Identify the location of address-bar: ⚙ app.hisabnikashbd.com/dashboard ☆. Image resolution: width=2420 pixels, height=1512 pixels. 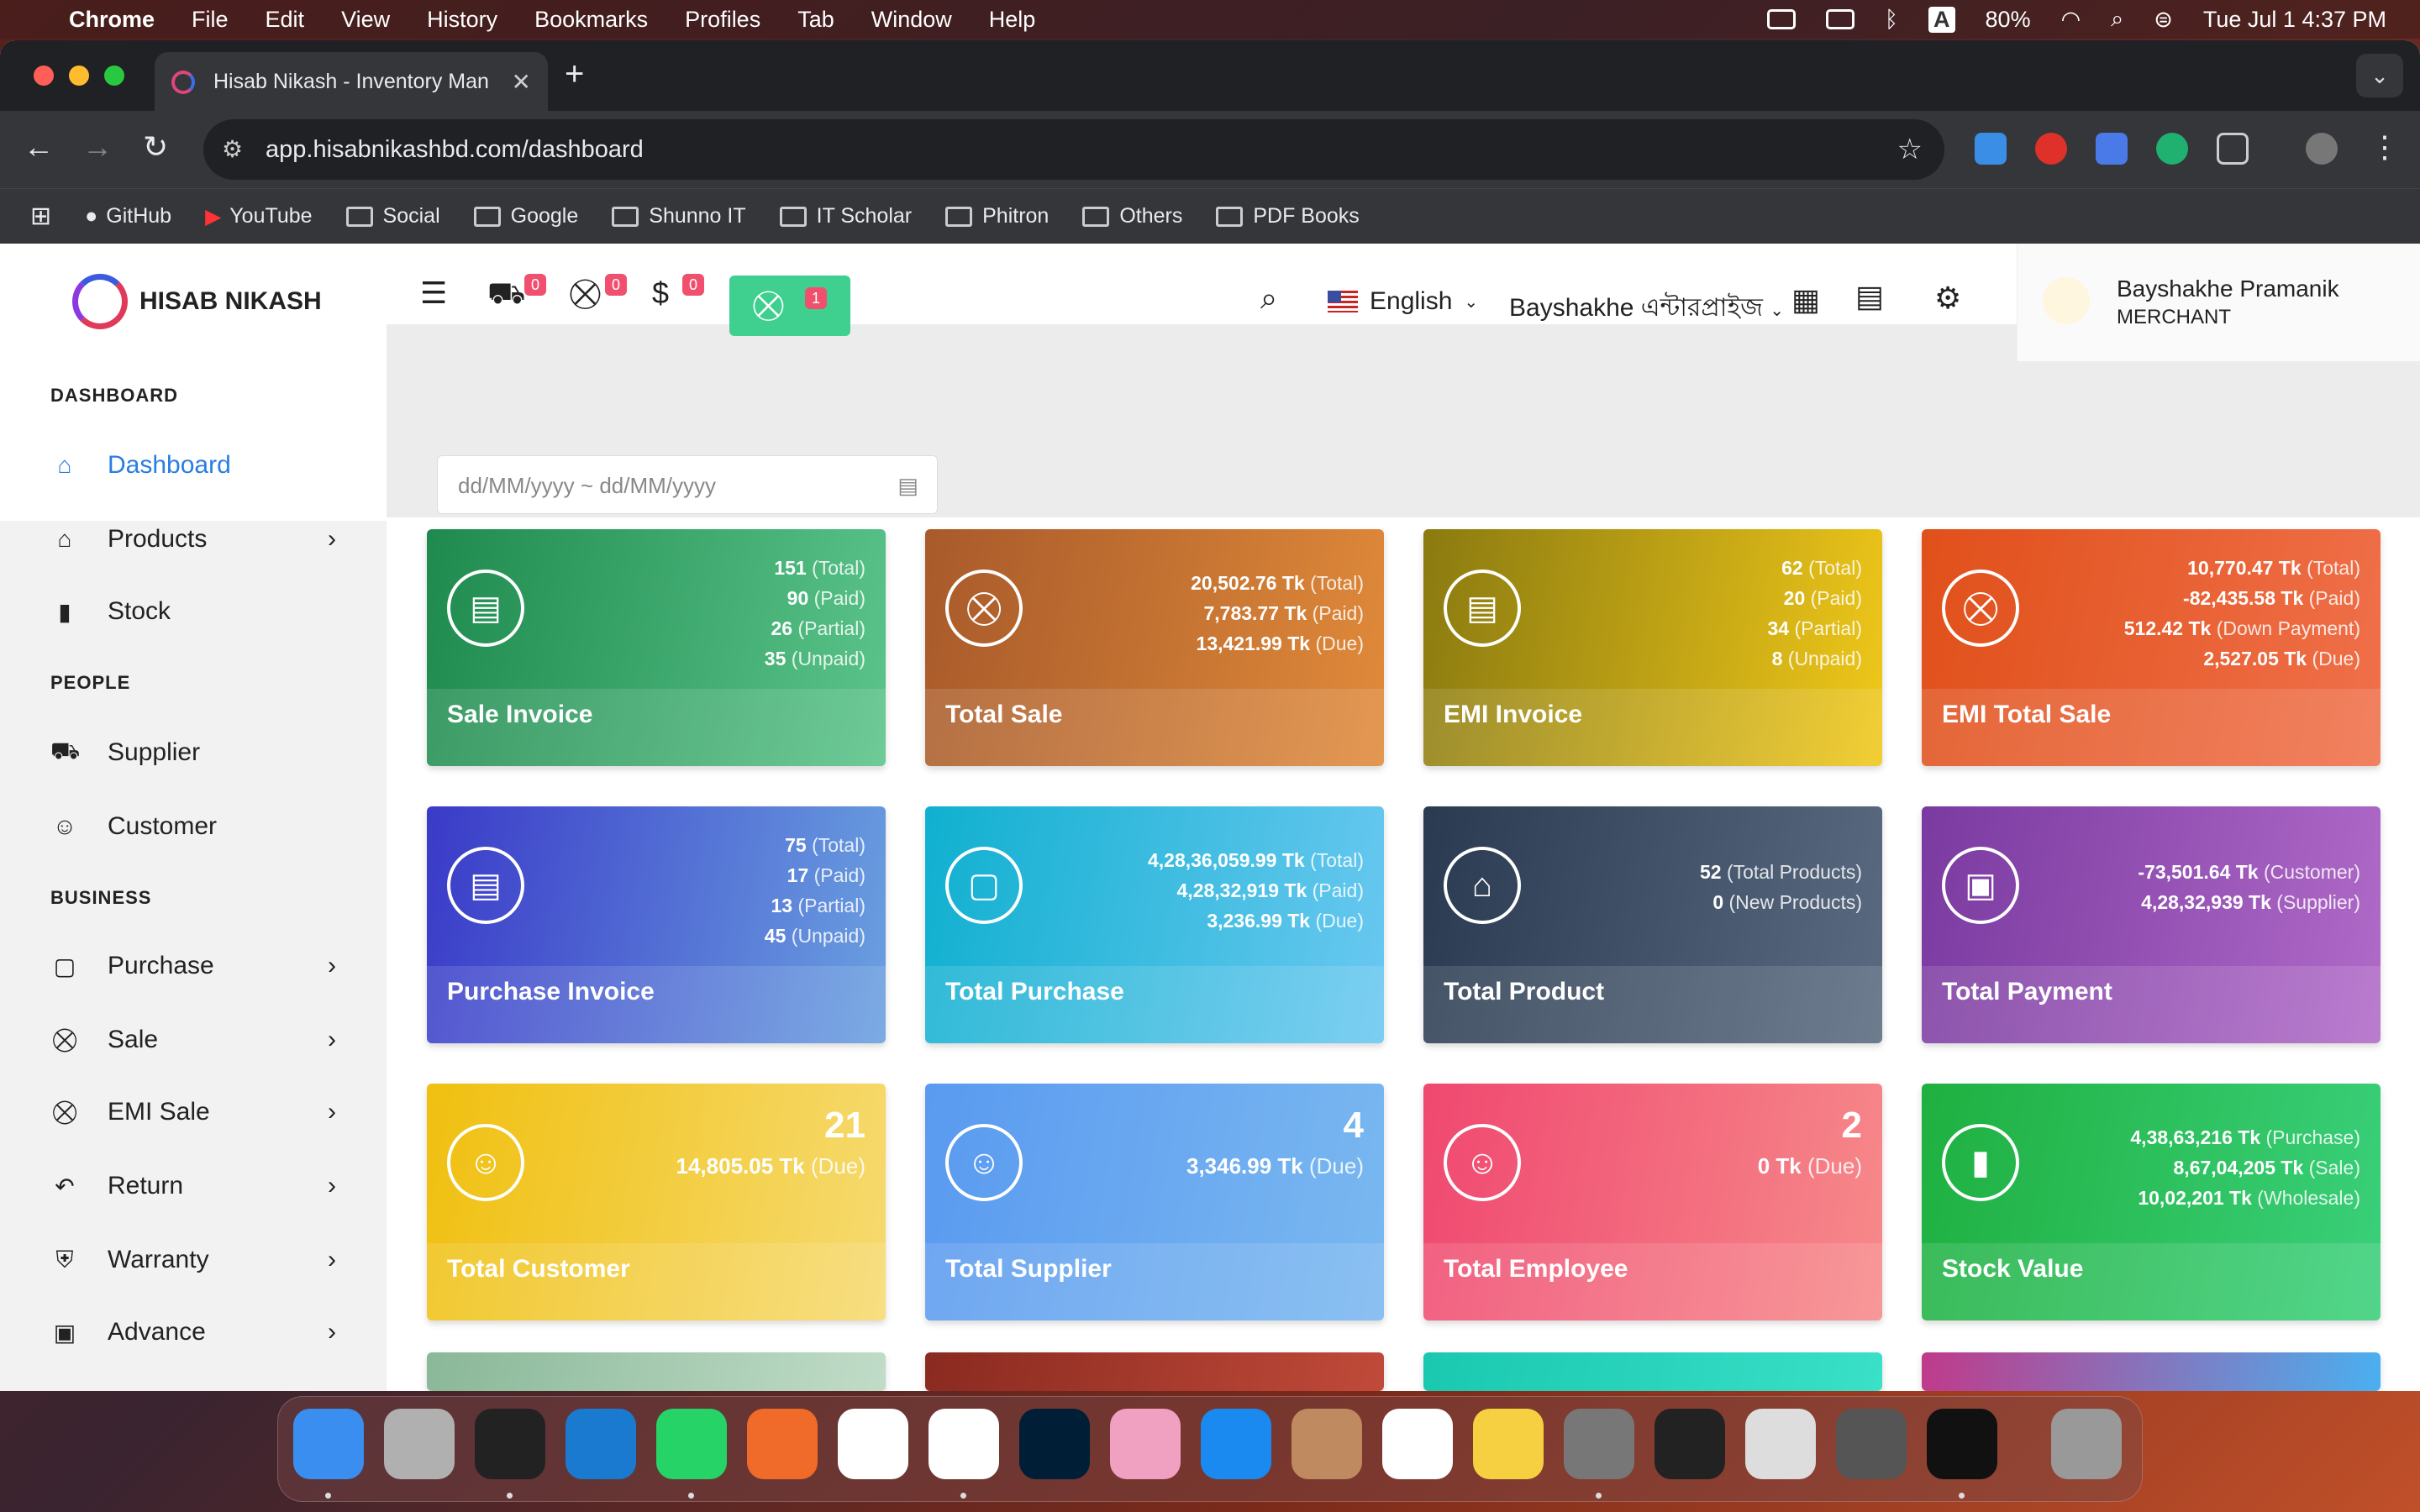
(1073, 149).